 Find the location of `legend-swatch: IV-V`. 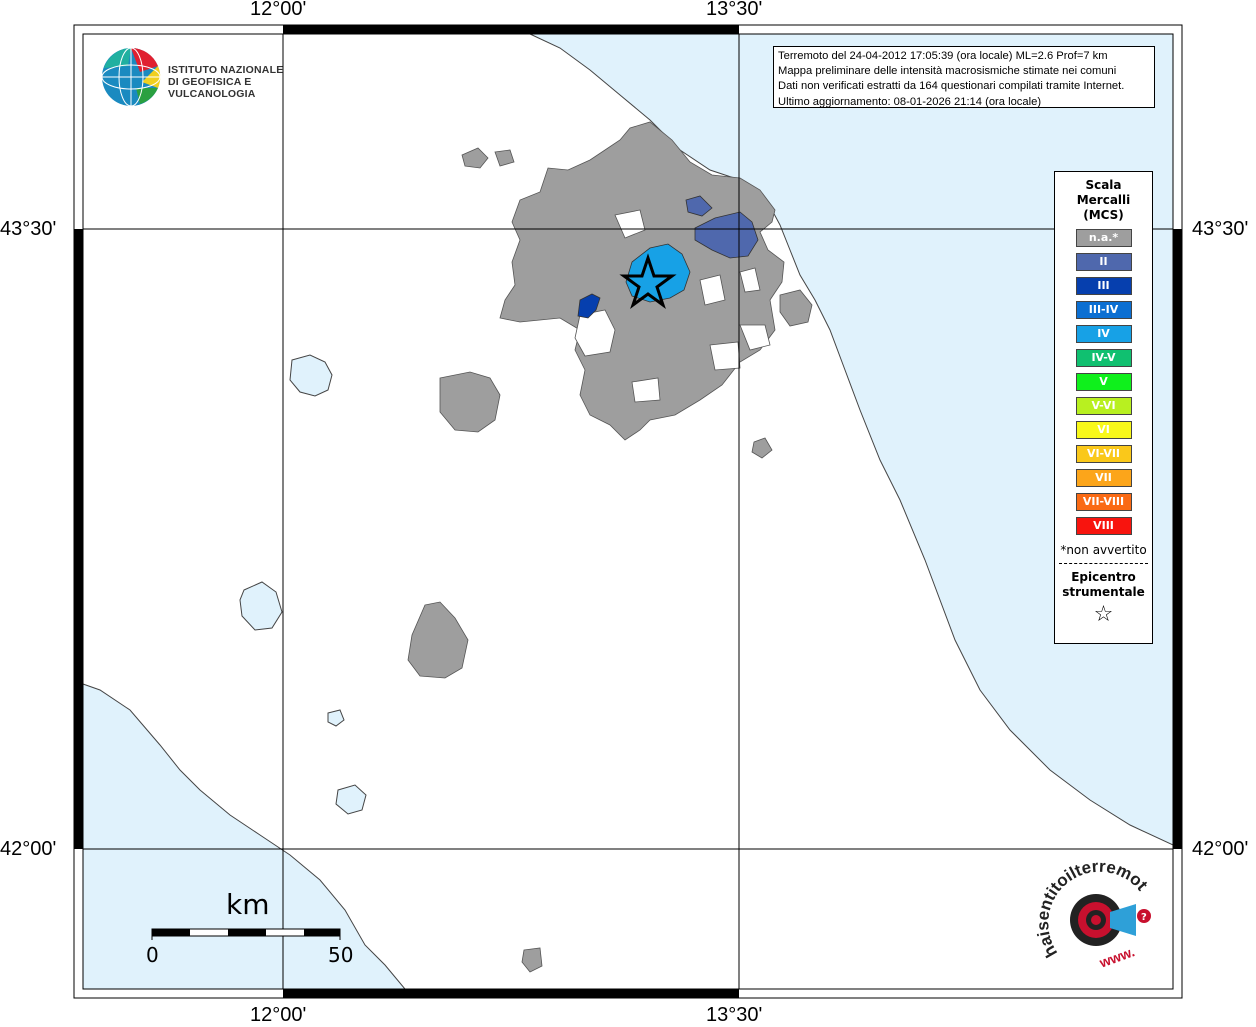

legend-swatch: IV-V is located at coordinates (1103, 358).